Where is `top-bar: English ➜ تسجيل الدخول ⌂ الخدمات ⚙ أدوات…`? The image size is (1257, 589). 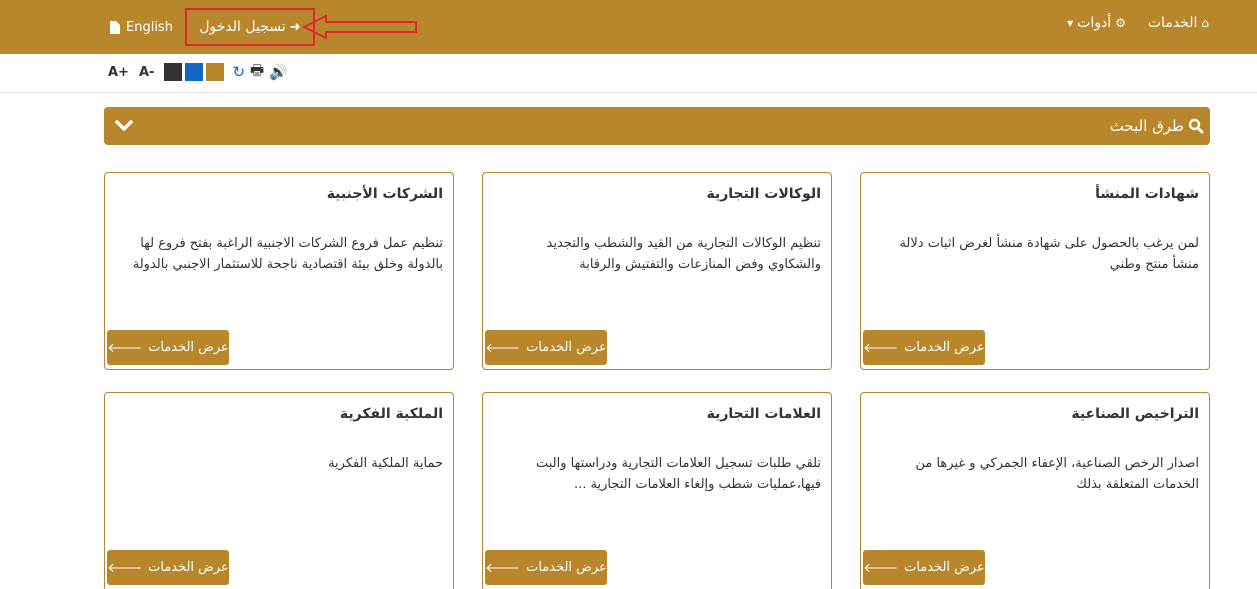 top-bar: English ➜ تسجيل الدخول ⌂ الخدمات ⚙ أدوات… is located at coordinates (628, 27).